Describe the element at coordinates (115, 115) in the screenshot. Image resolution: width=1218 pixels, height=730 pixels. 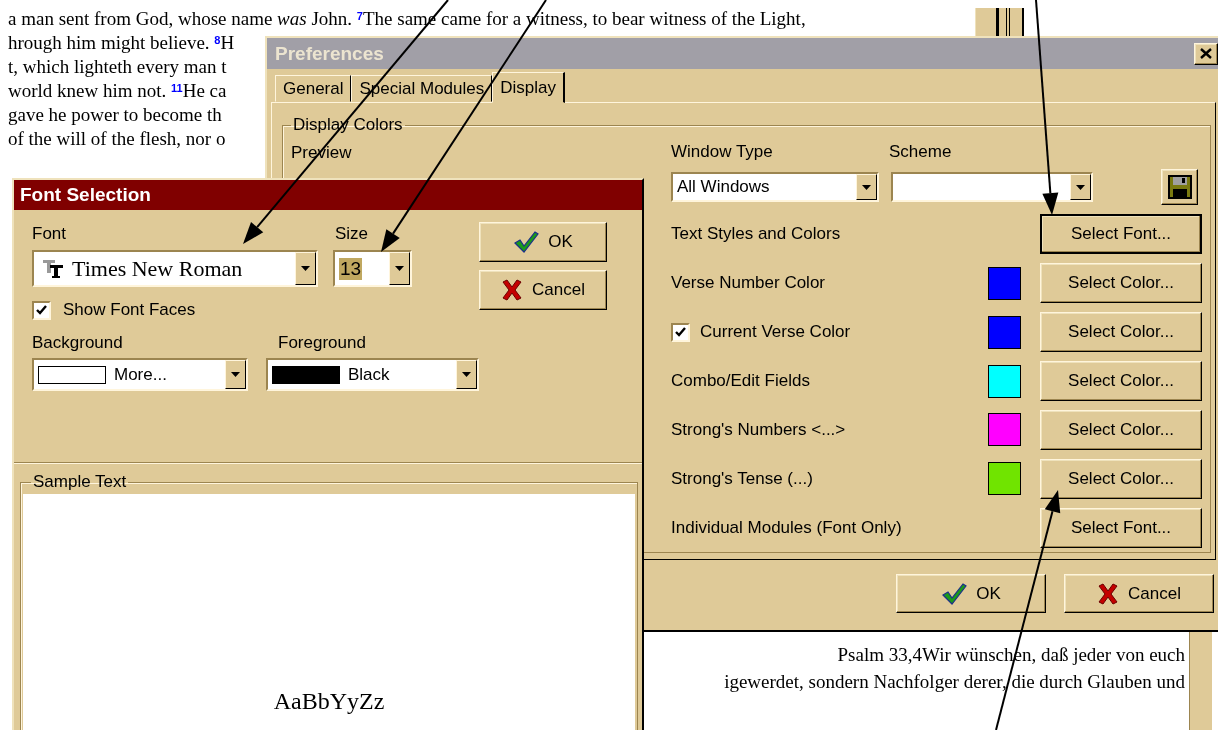
I see `scripture-line: gave he power to become th` at that location.